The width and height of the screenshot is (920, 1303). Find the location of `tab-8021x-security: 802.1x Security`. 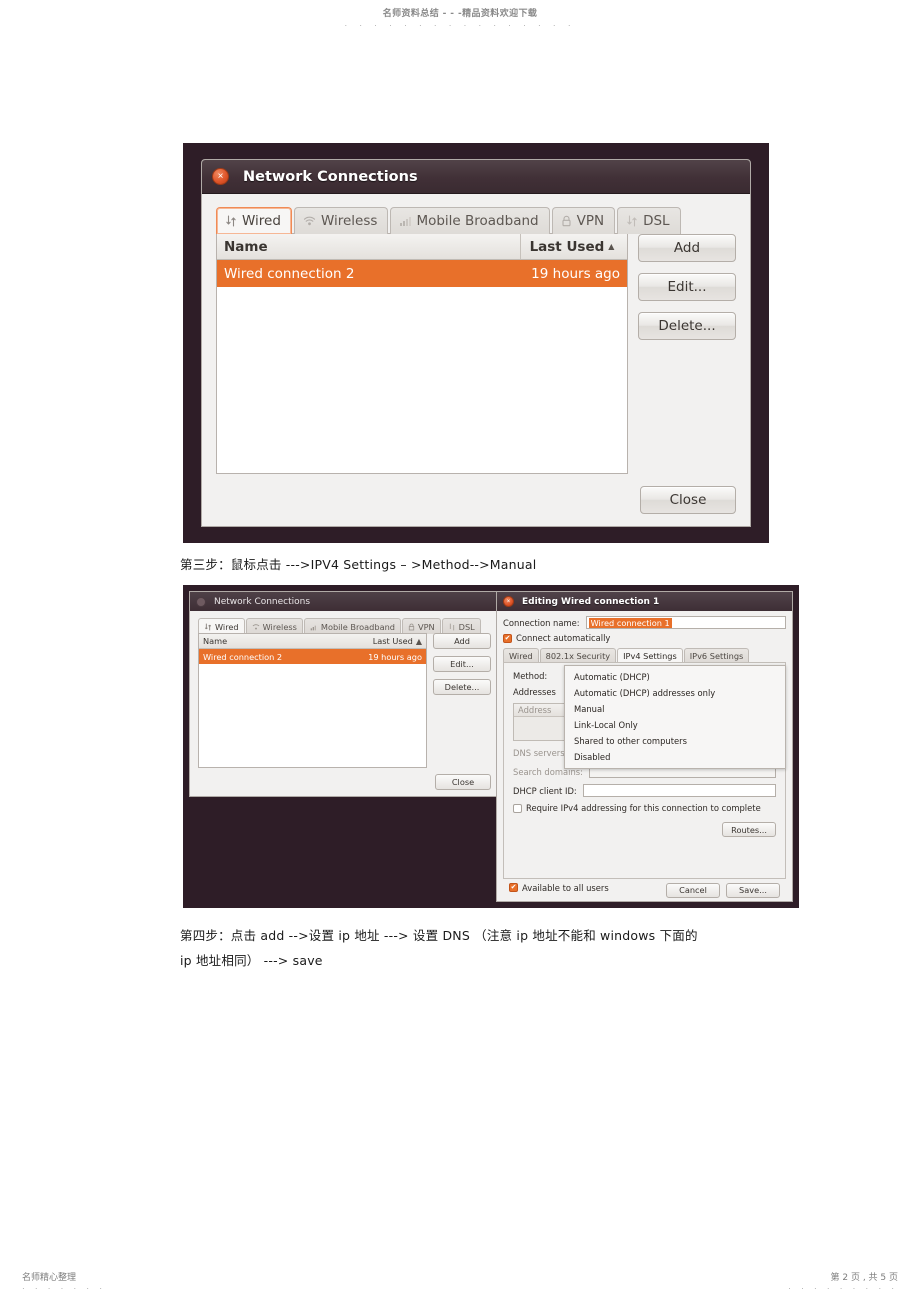

tab-8021x-security: 802.1x Security is located at coordinates (578, 655).